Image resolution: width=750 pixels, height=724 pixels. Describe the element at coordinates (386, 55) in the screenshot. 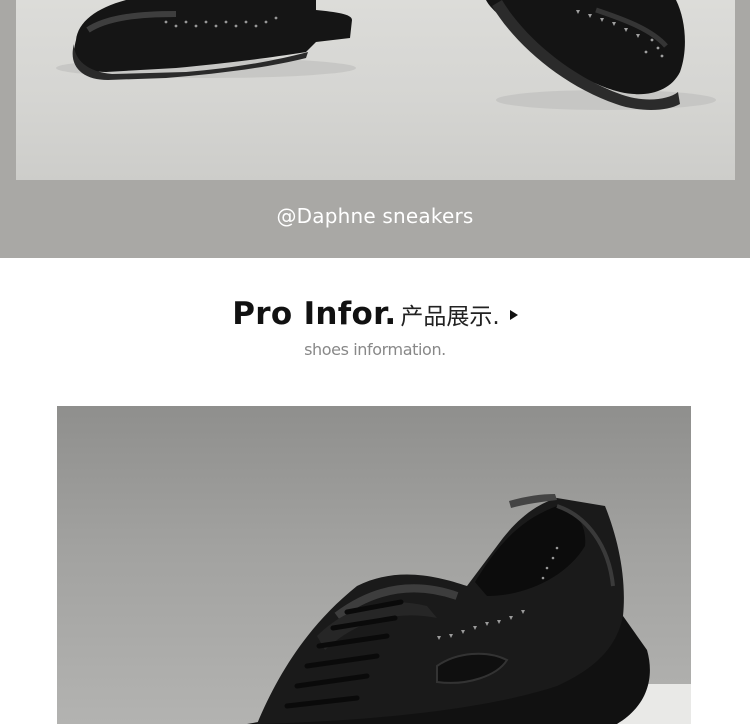

I see `shoes-illustration` at that location.